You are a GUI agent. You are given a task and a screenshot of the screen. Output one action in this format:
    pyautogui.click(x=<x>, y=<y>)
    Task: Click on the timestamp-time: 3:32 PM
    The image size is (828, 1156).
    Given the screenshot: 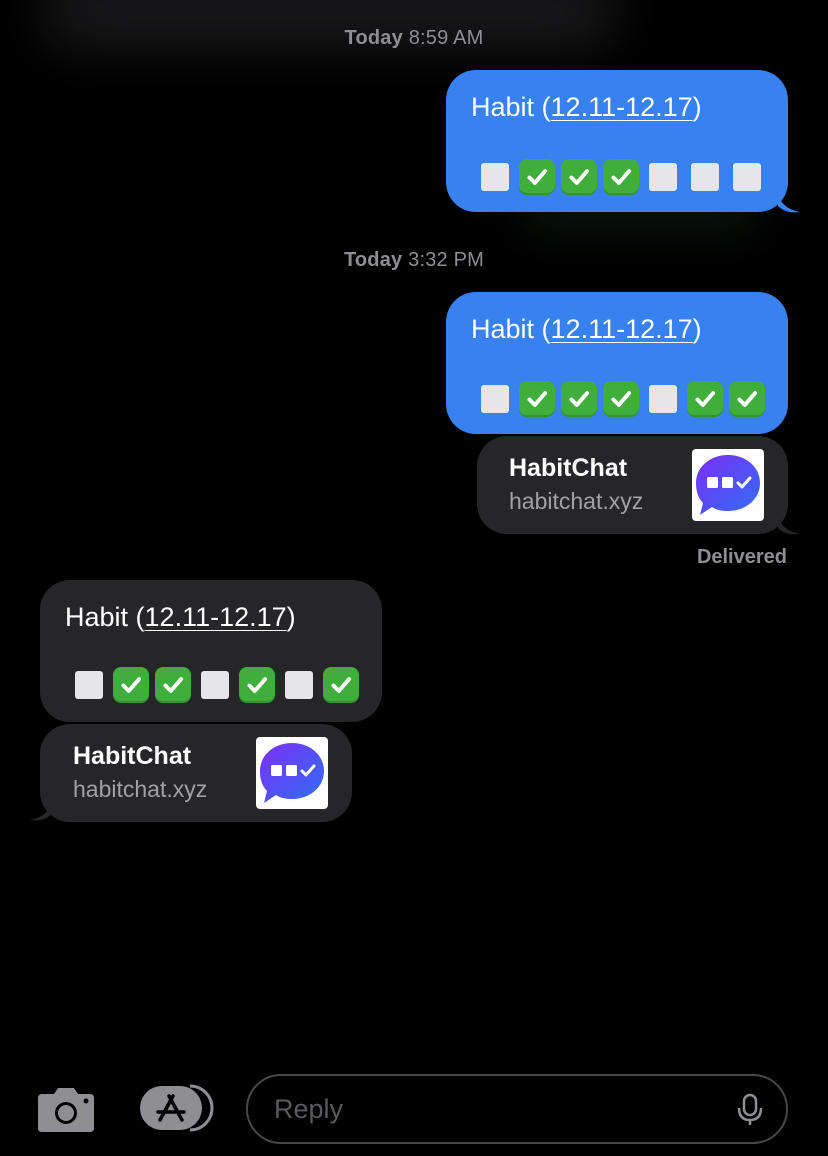 What is the action you would take?
    pyautogui.click(x=446, y=260)
    